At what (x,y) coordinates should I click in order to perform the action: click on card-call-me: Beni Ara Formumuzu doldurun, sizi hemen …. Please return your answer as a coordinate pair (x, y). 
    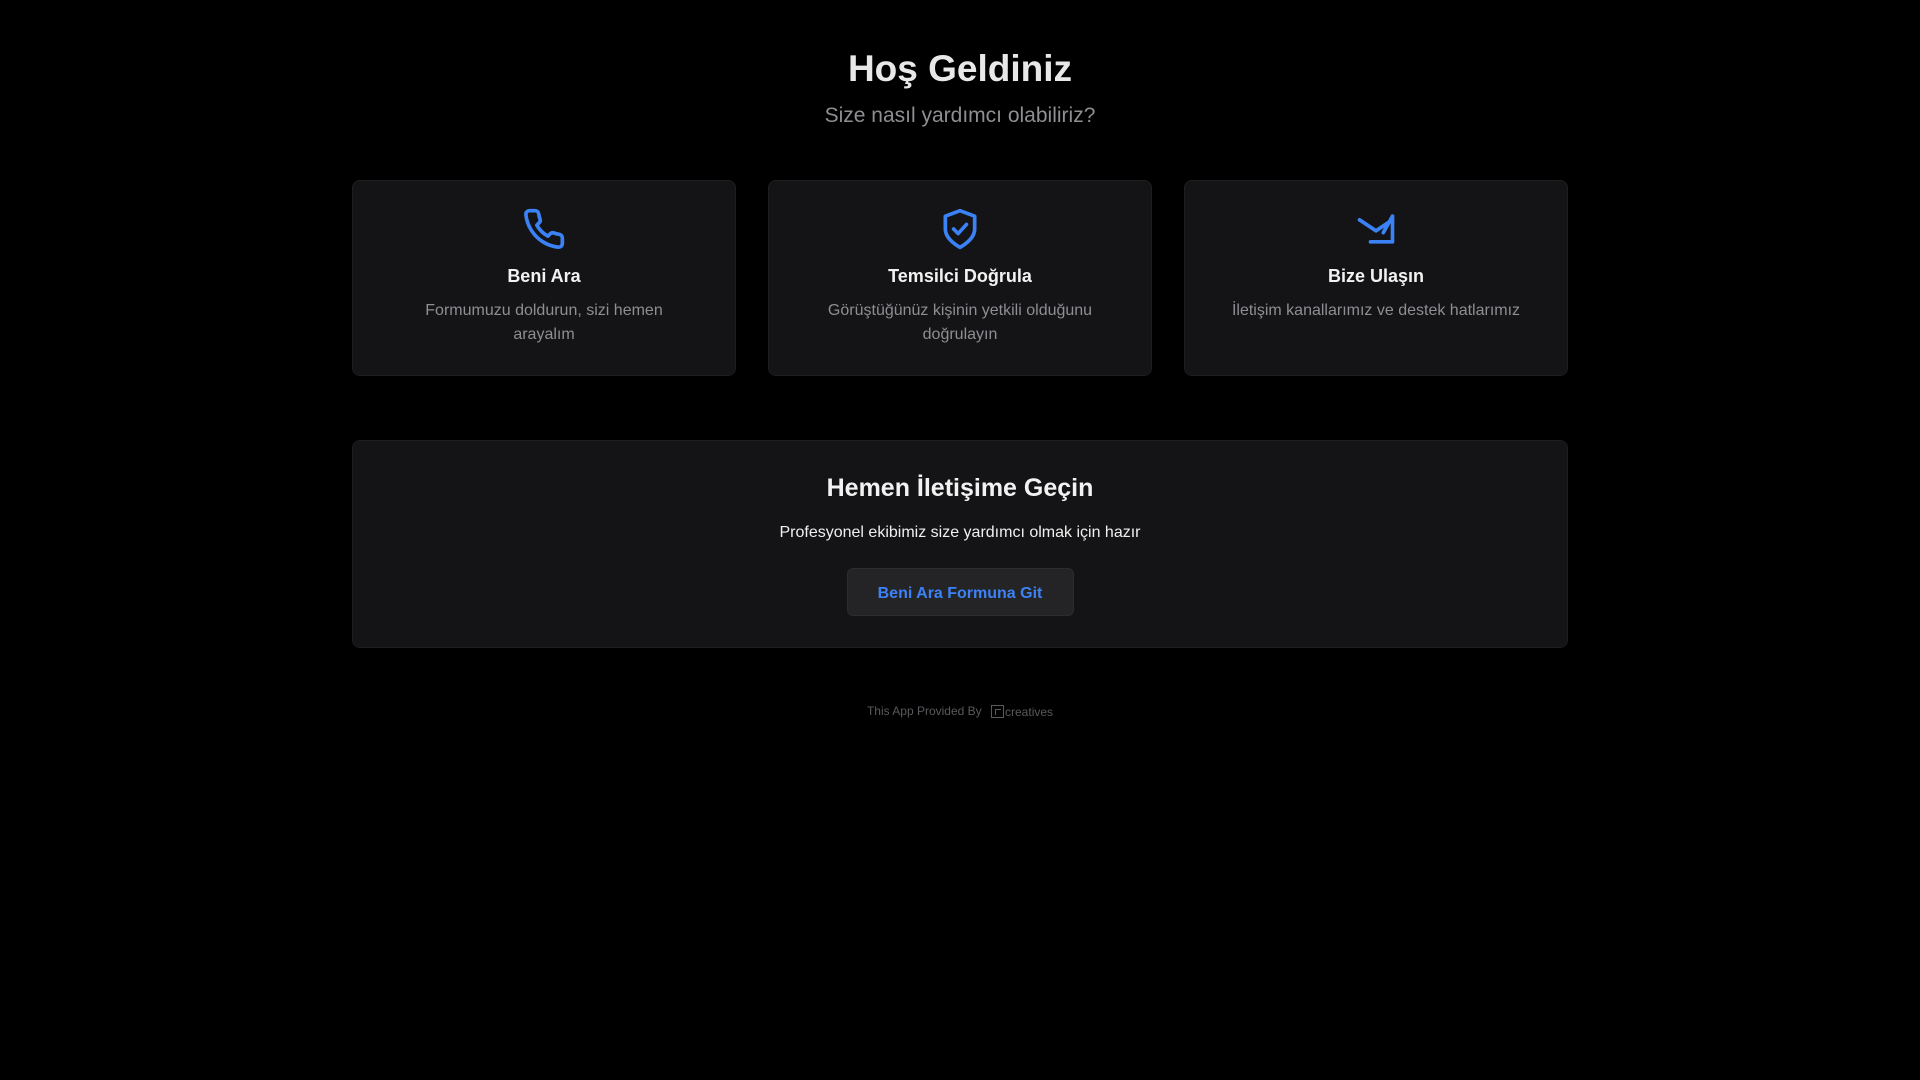
    Looking at the image, I should click on (544, 278).